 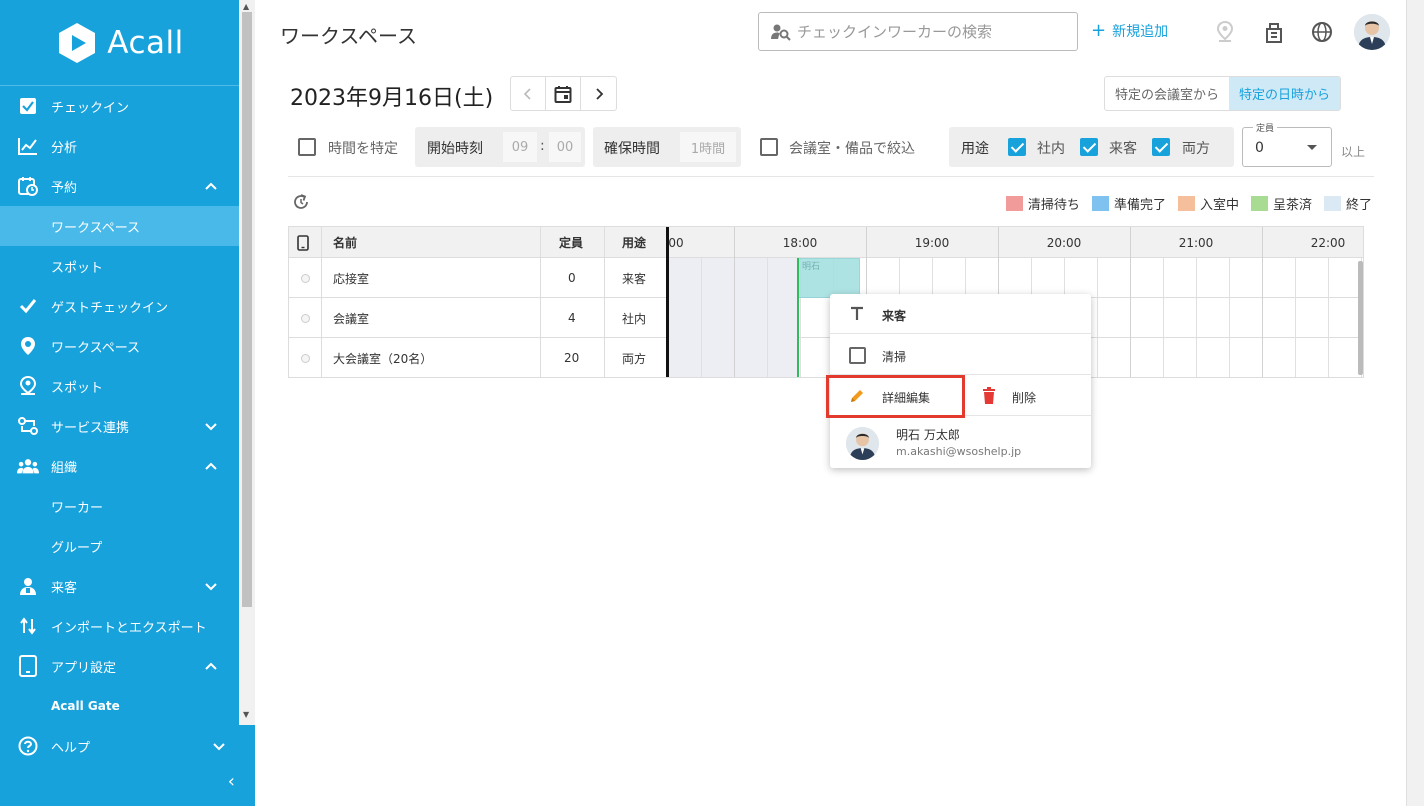 What do you see at coordinates (90, 428) in the screenshot?
I see `sidebar-item-label: サービス連携` at bounding box center [90, 428].